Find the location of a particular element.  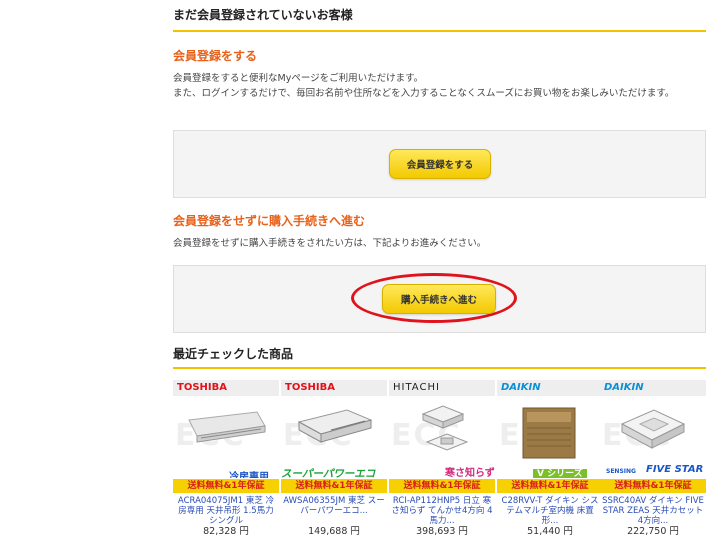

cassette-unit-icon is located at coordinates (335, 426).